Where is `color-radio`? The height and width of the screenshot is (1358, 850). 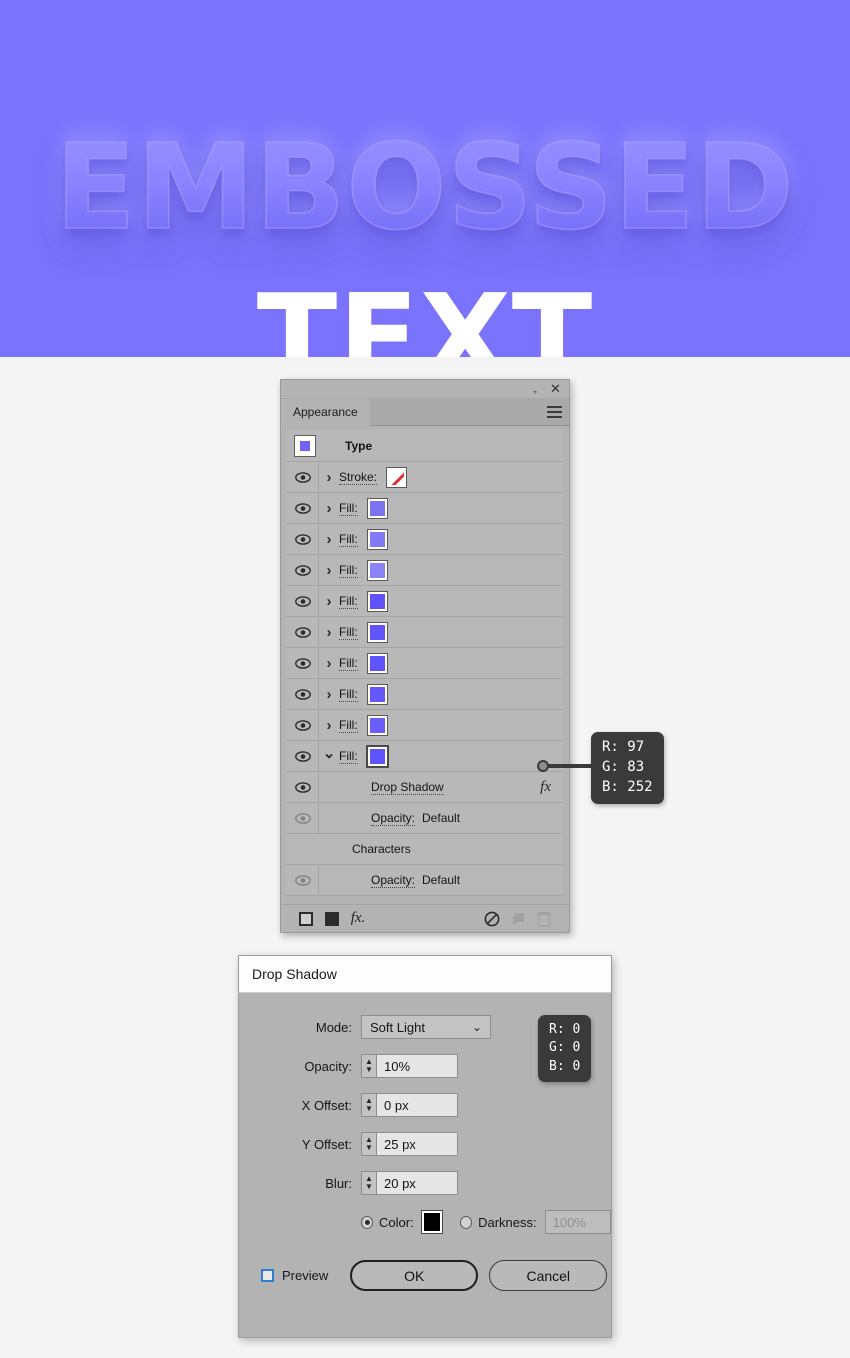
color-radio is located at coordinates (367, 1222).